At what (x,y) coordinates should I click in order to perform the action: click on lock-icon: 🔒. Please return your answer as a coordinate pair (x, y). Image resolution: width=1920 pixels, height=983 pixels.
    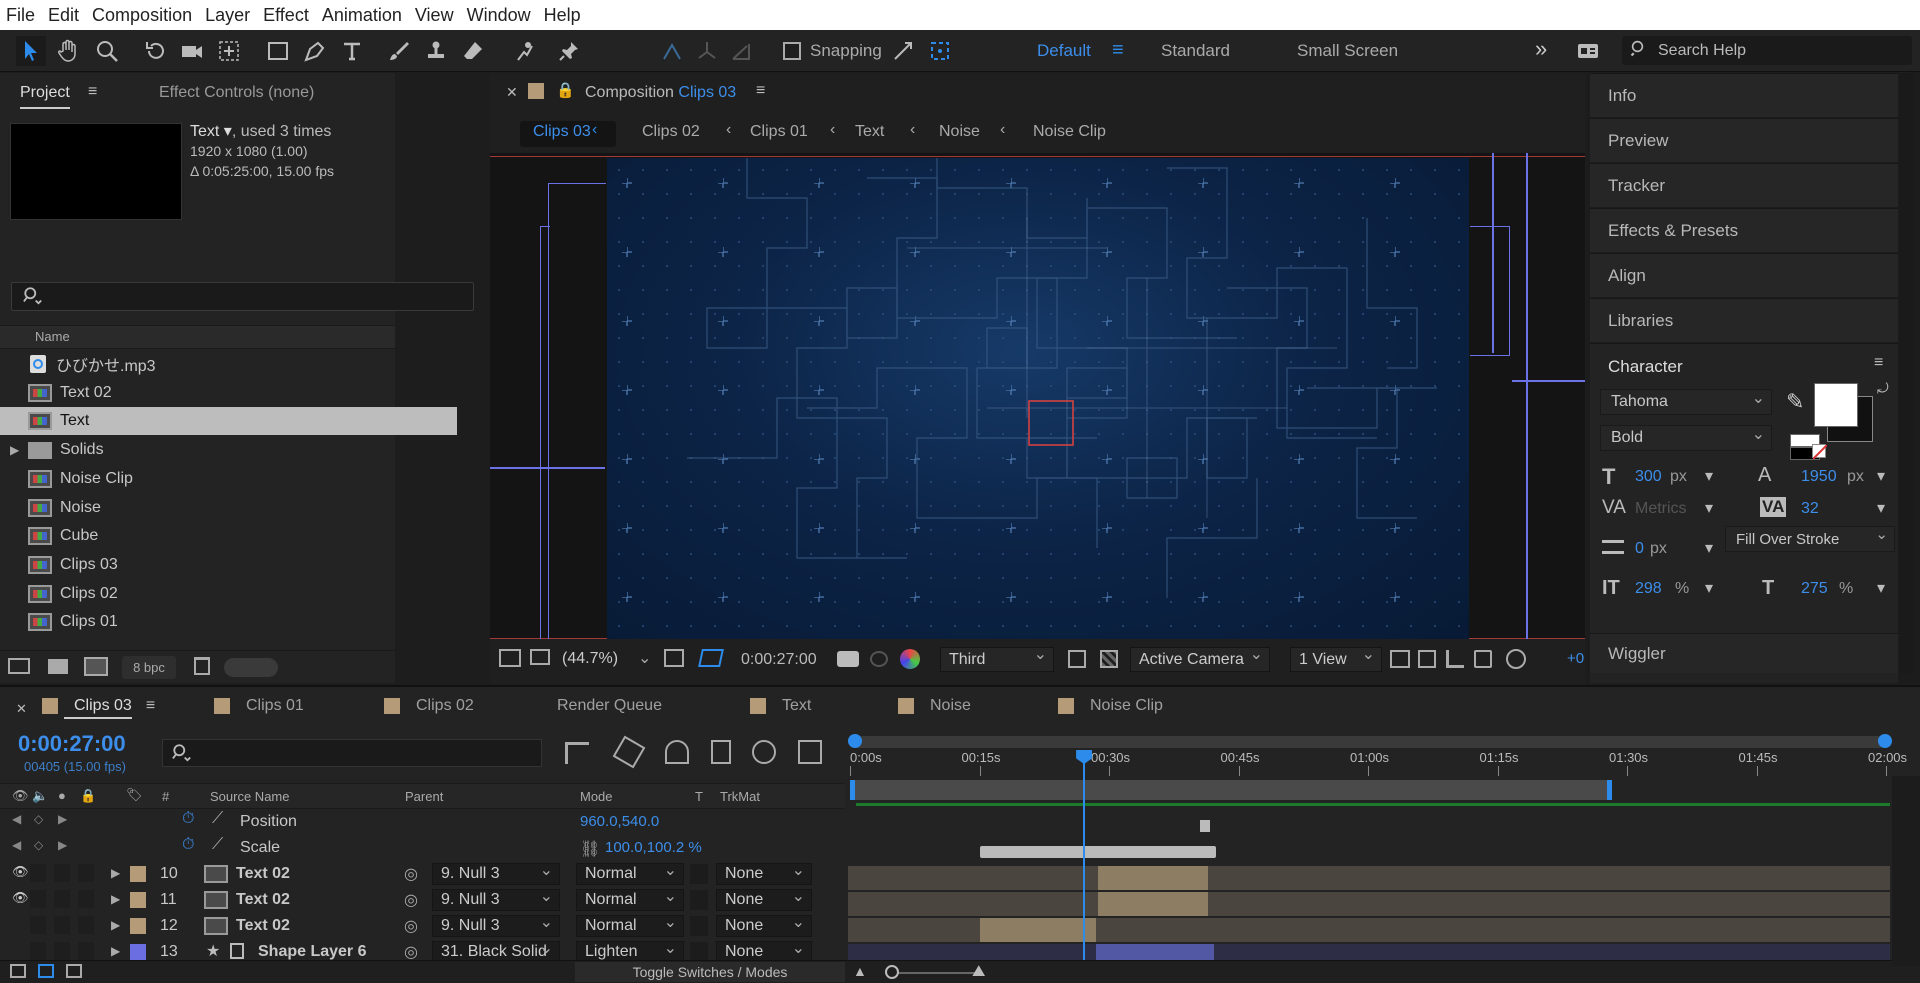
    Looking at the image, I should click on (565, 90).